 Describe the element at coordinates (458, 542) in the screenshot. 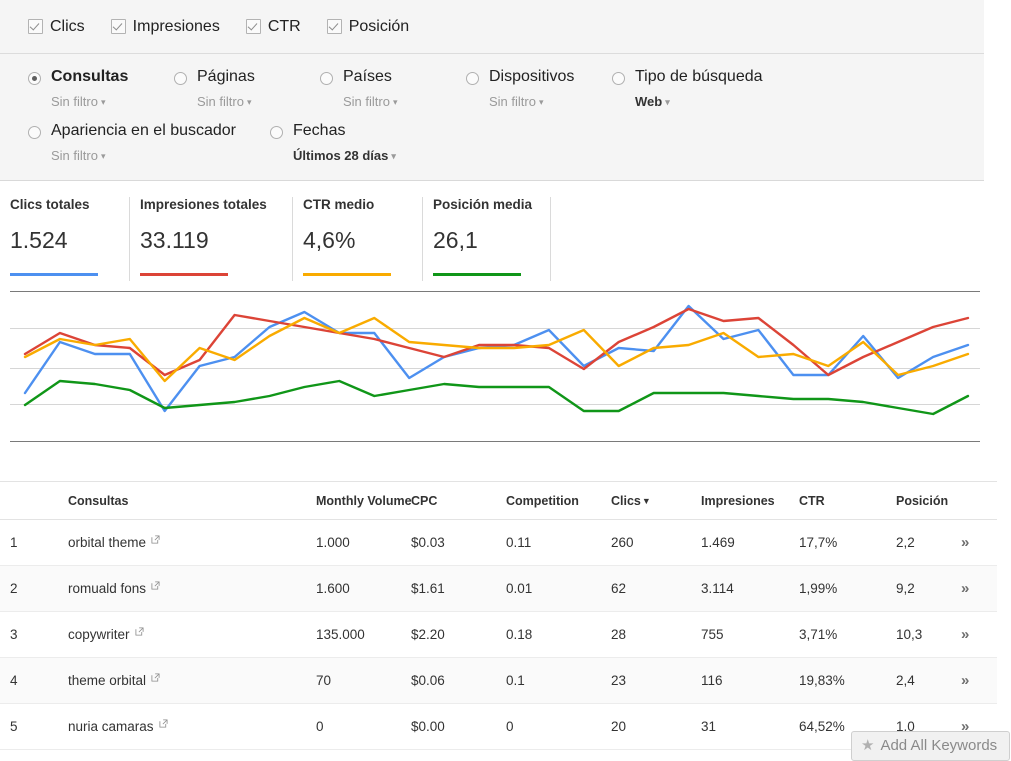

I see `cell-cpc: $0.03` at that location.